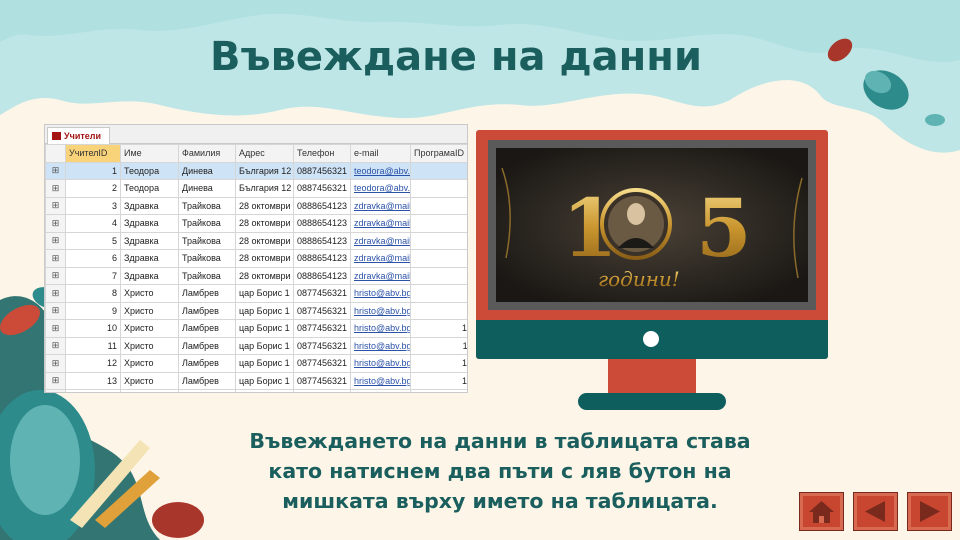 This screenshot has width=960, height=540. I want to click on next-slide-button, so click(929, 511).